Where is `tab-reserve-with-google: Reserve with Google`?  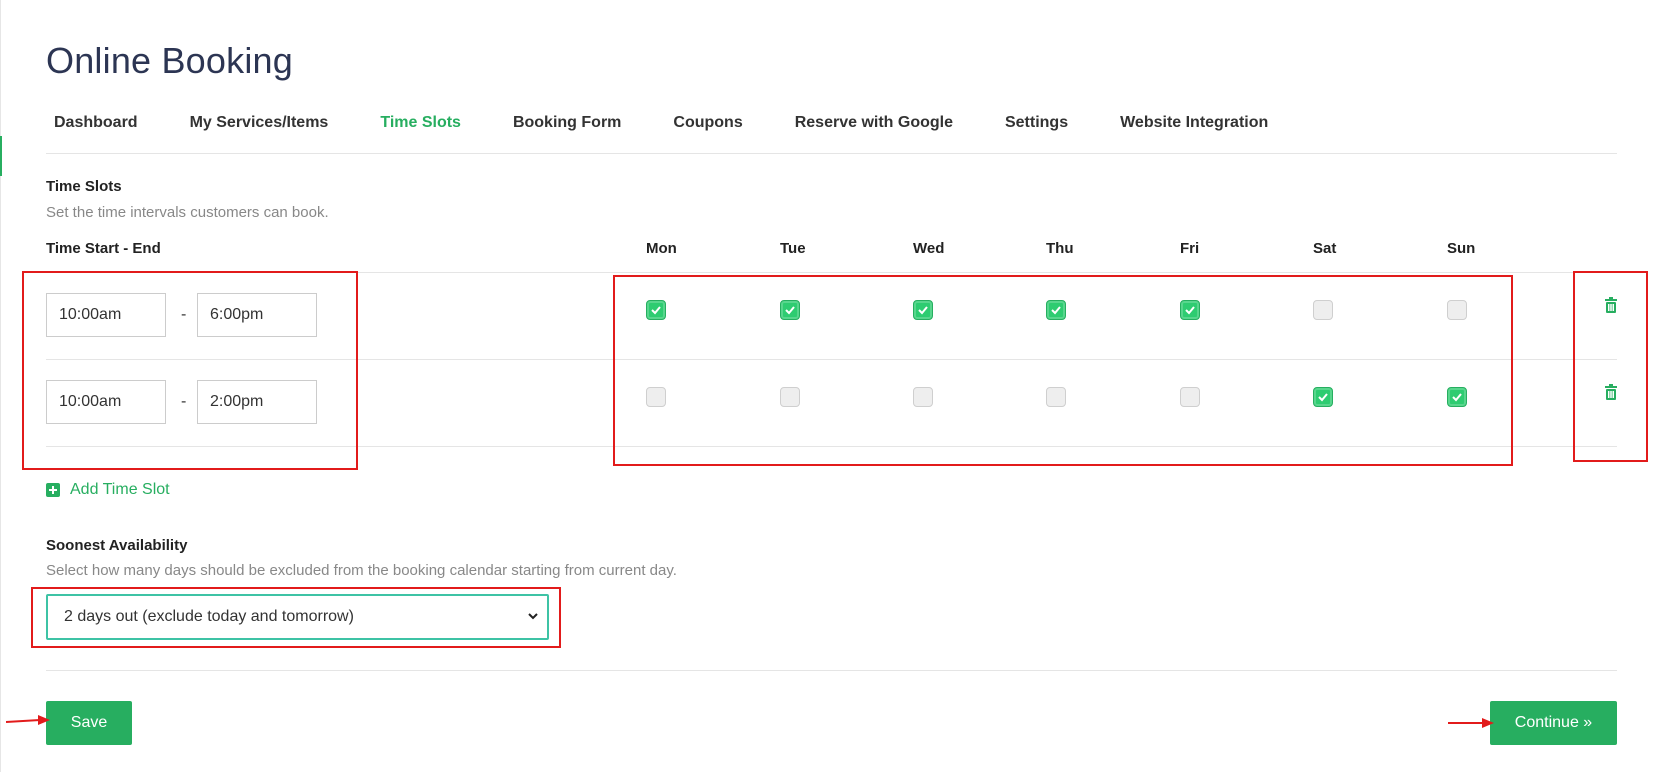 tab-reserve-with-google: Reserve with Google is located at coordinates (874, 123).